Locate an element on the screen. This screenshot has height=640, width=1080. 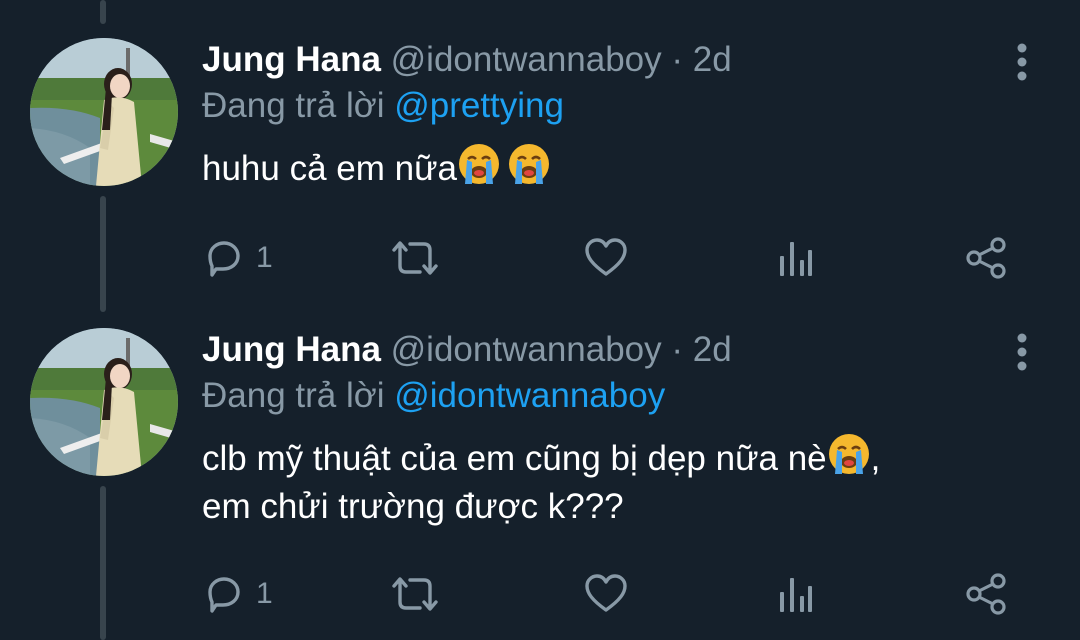
tweet-text-line: em chửi trường được k??? is located at coordinates (413, 506).